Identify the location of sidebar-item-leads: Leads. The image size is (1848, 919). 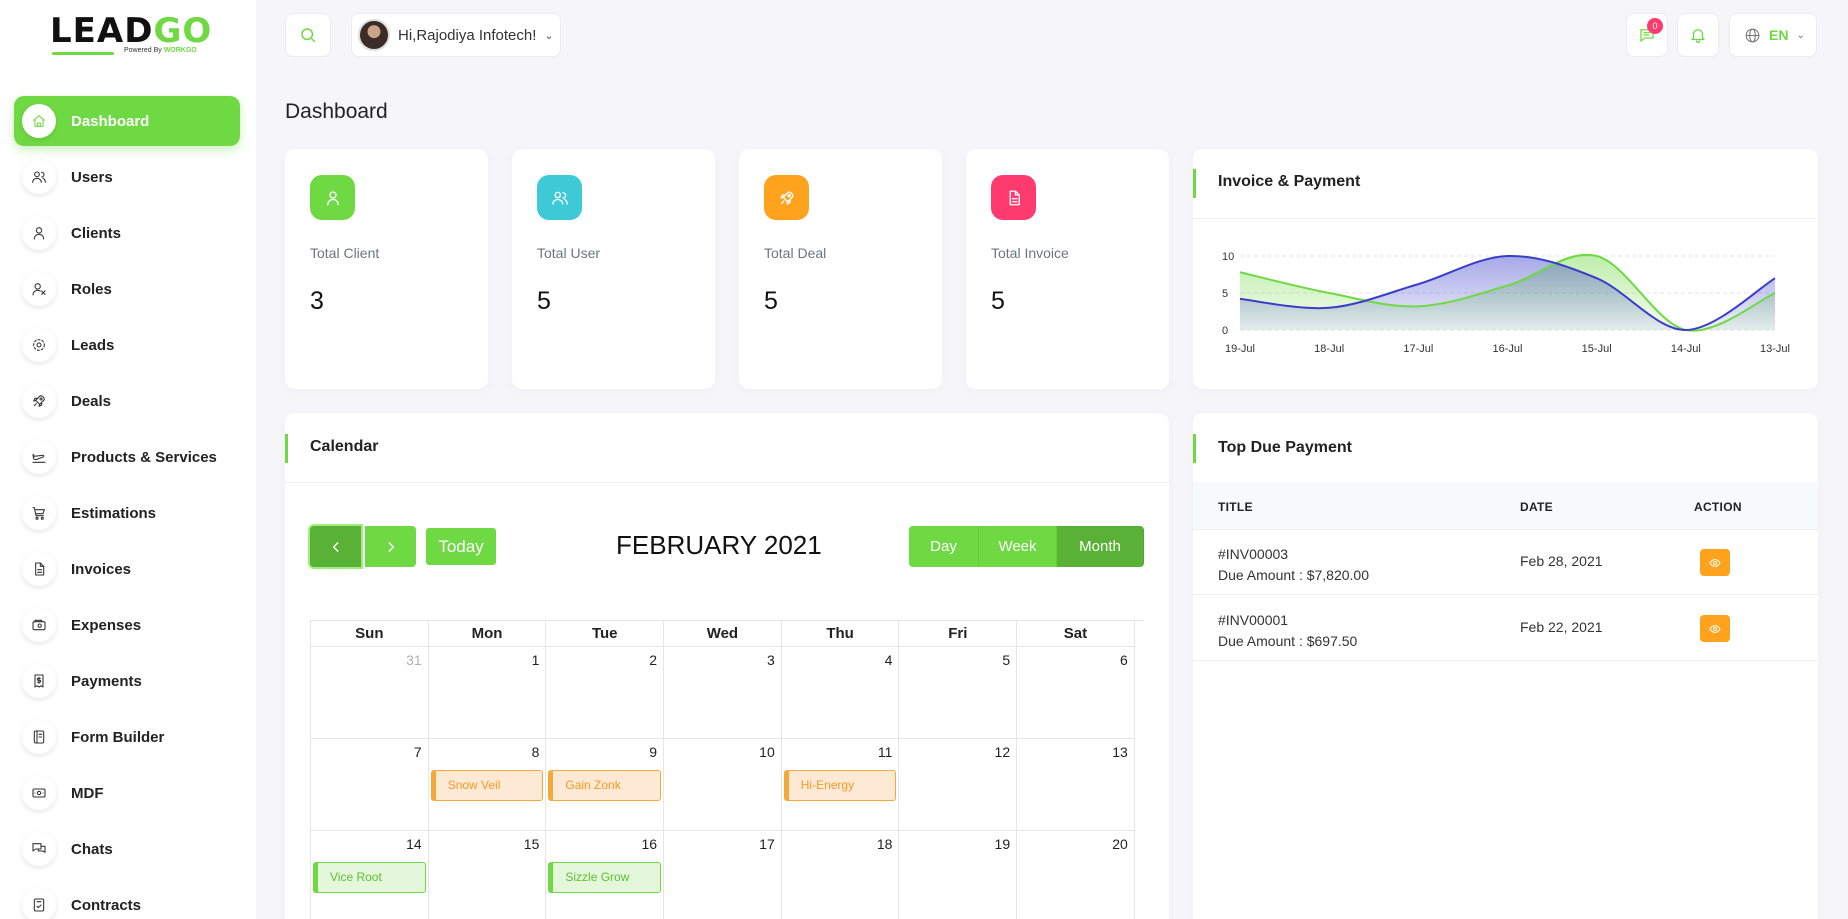
(127, 345).